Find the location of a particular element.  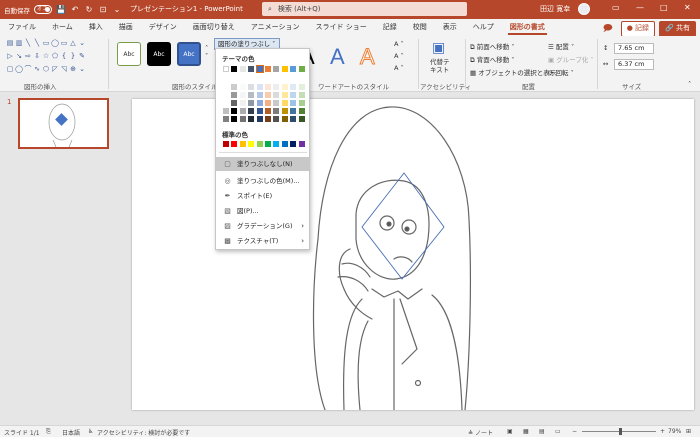

minimize-button: — is located at coordinates (640, 7).